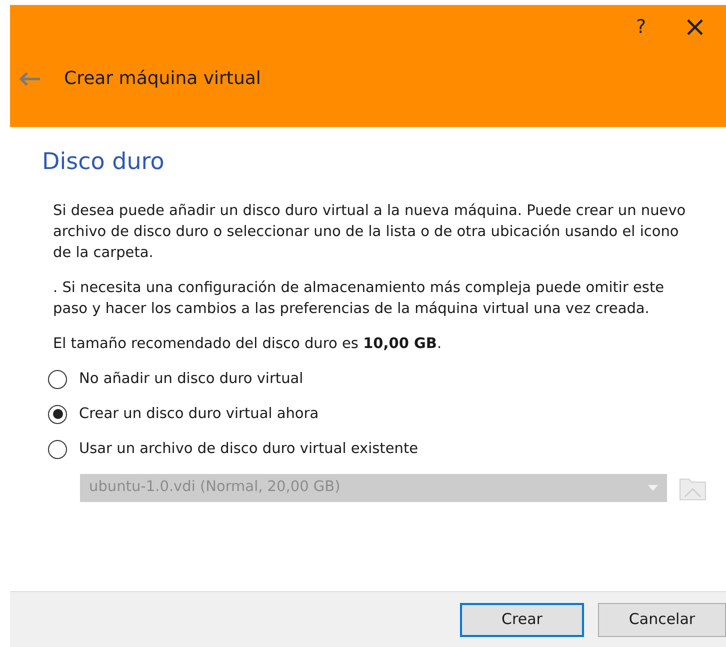 Image resolution: width=726 pixels, height=647 pixels. I want to click on radio-label: Usar un archivo de disco duro virtual existente, so click(248, 449).